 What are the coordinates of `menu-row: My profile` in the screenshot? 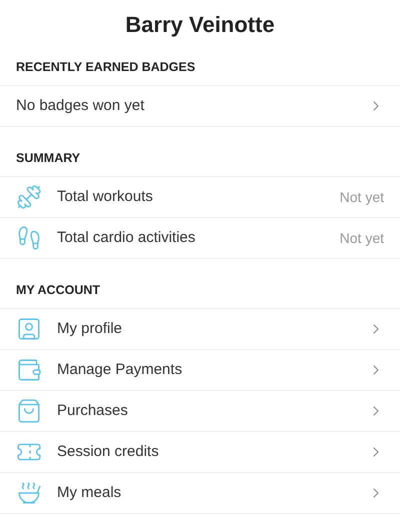 It's located at (200, 329).